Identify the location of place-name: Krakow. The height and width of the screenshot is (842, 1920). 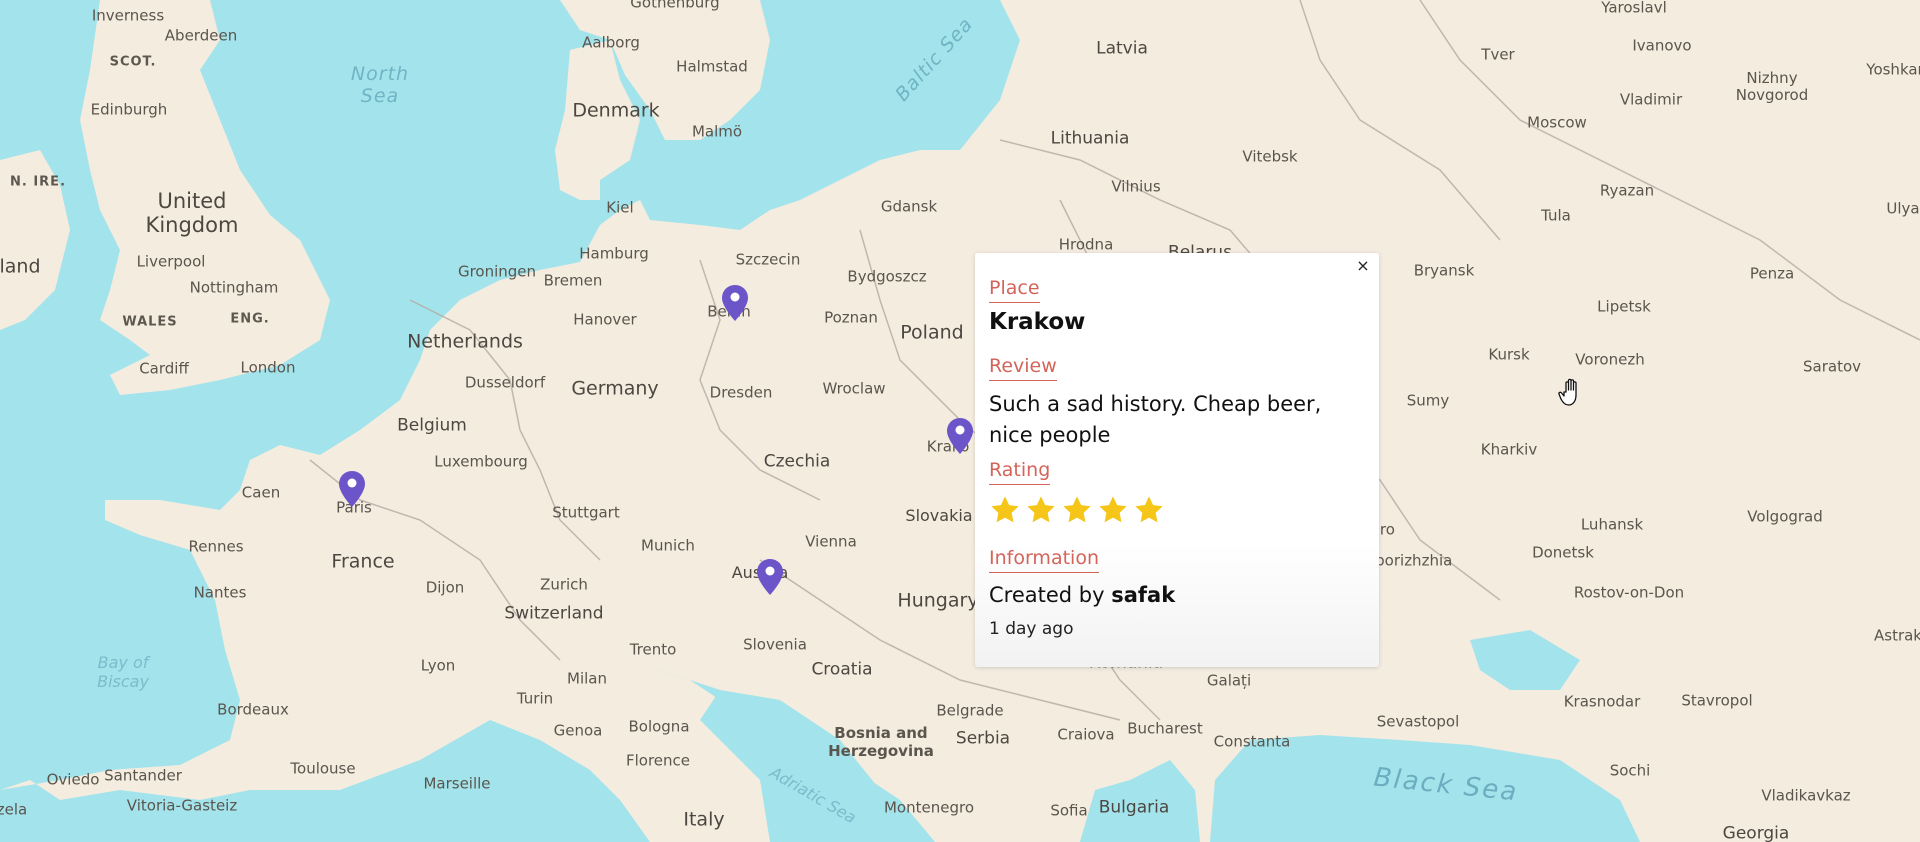
(1037, 322).